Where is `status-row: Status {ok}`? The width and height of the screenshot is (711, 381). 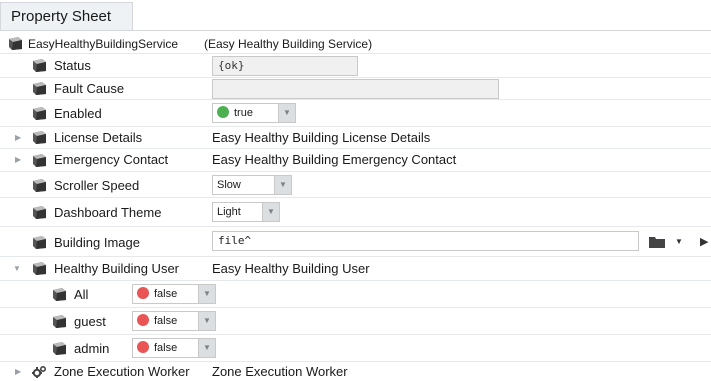 status-row: Status {ok} is located at coordinates (355, 66).